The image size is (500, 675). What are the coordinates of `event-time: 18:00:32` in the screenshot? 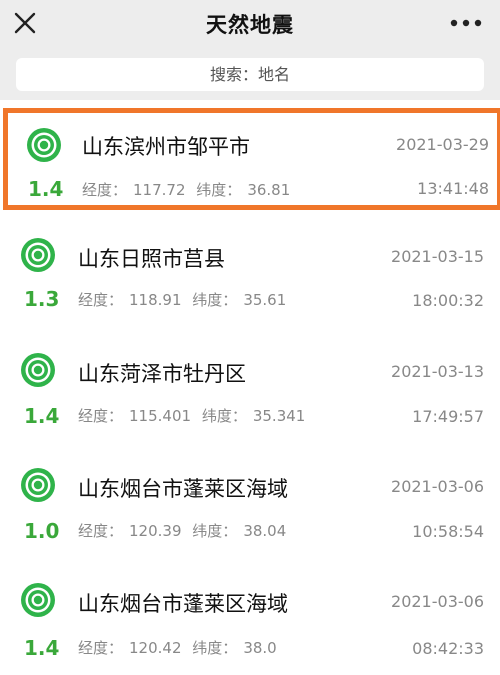 It's located at (448, 300).